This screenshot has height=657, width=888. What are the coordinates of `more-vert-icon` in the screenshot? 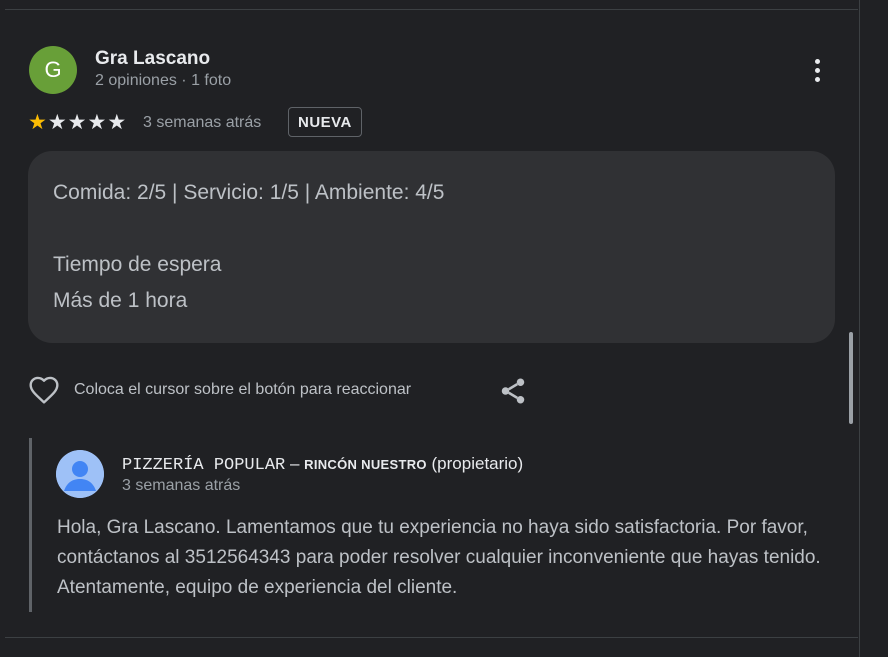 It's located at (817, 70).